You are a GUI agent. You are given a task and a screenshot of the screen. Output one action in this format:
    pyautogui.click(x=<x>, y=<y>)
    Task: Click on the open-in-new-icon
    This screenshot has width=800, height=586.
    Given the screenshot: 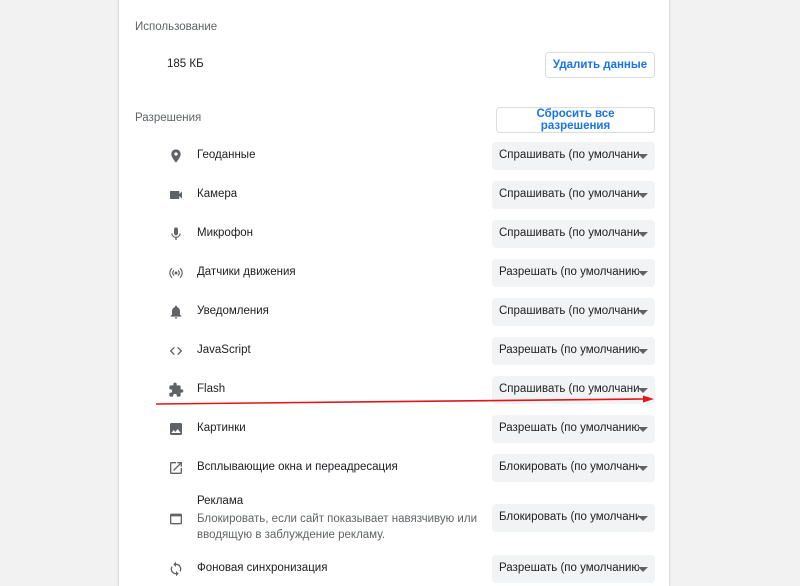 What is the action you would take?
    pyautogui.click(x=176, y=468)
    